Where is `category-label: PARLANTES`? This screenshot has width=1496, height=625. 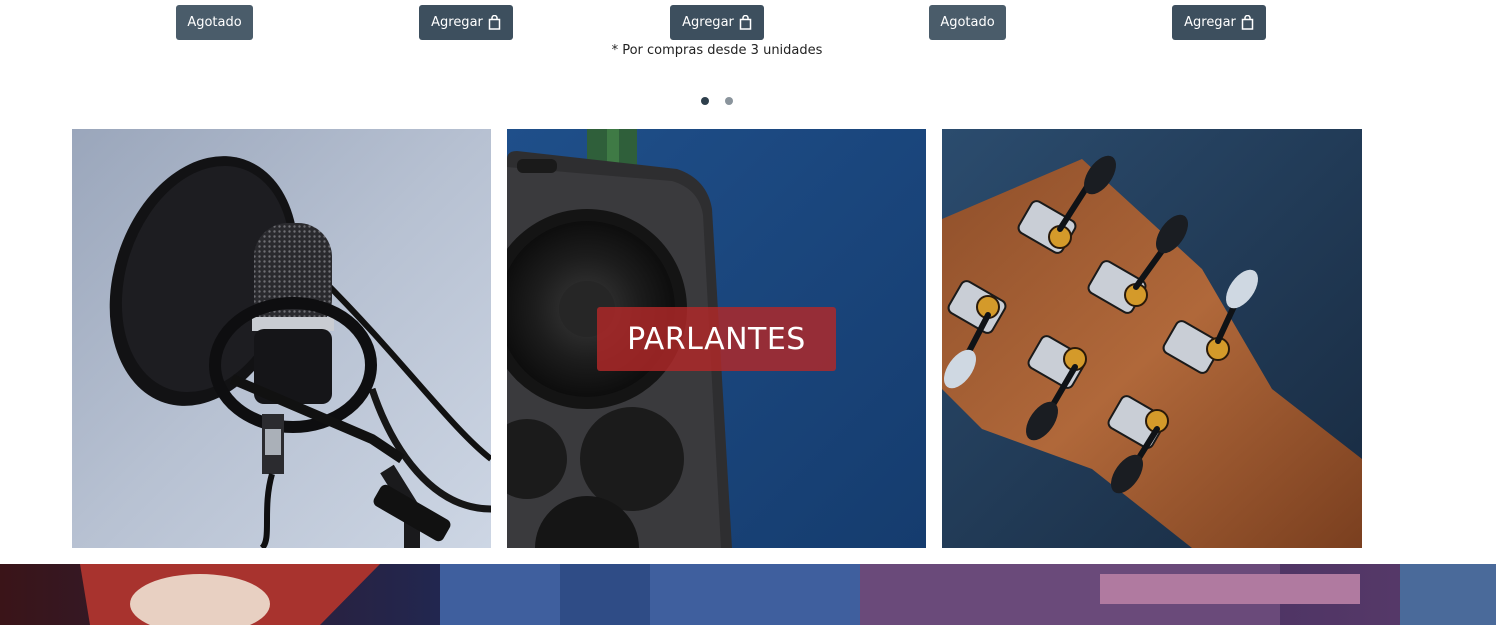
category-label: PARLANTES is located at coordinates (716, 339).